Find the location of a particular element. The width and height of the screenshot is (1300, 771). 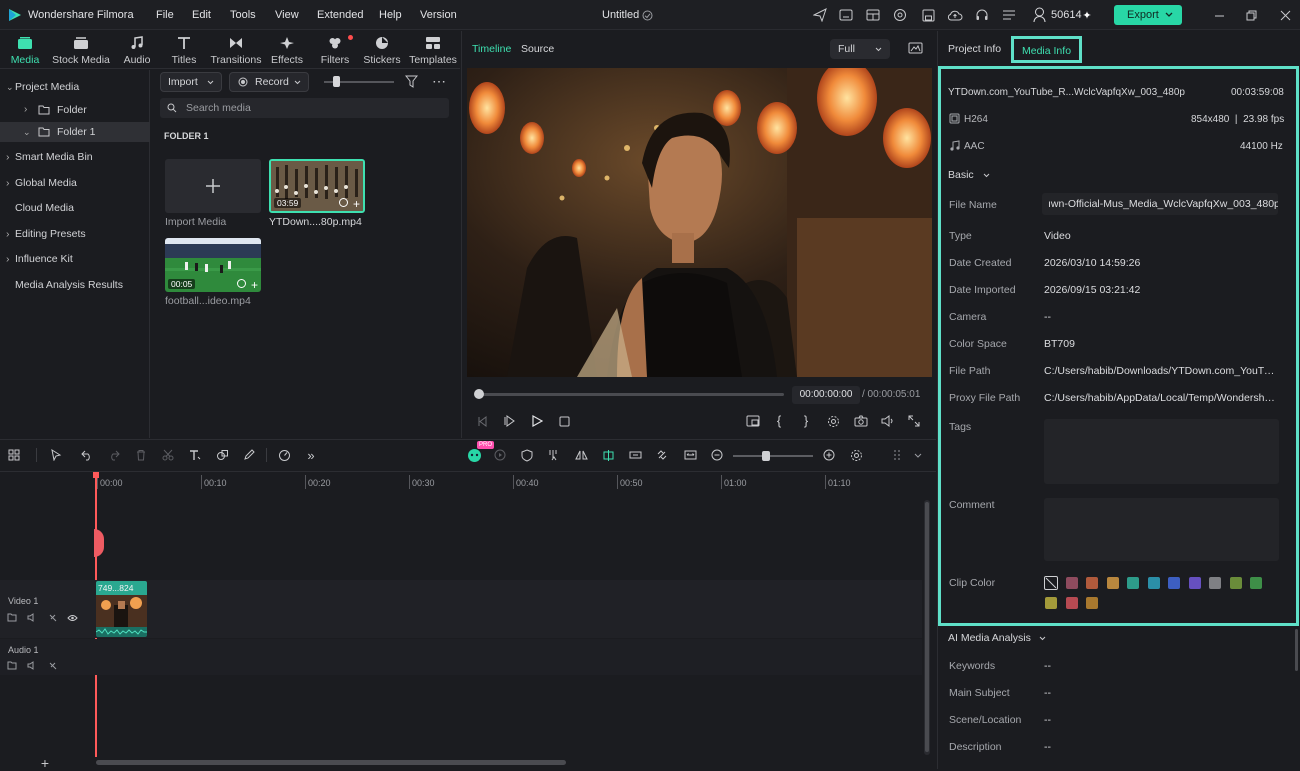

export-button: Export is located at coordinates (1148, 15).